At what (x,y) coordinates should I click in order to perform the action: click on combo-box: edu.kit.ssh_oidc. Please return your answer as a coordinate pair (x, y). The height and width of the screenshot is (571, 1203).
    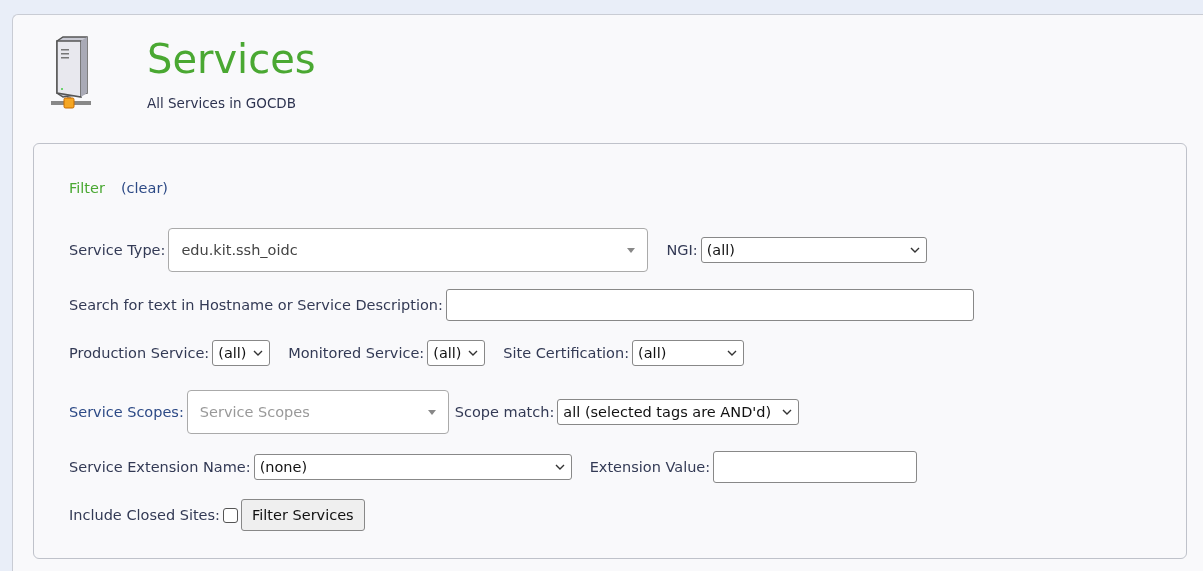
    Looking at the image, I should click on (408, 250).